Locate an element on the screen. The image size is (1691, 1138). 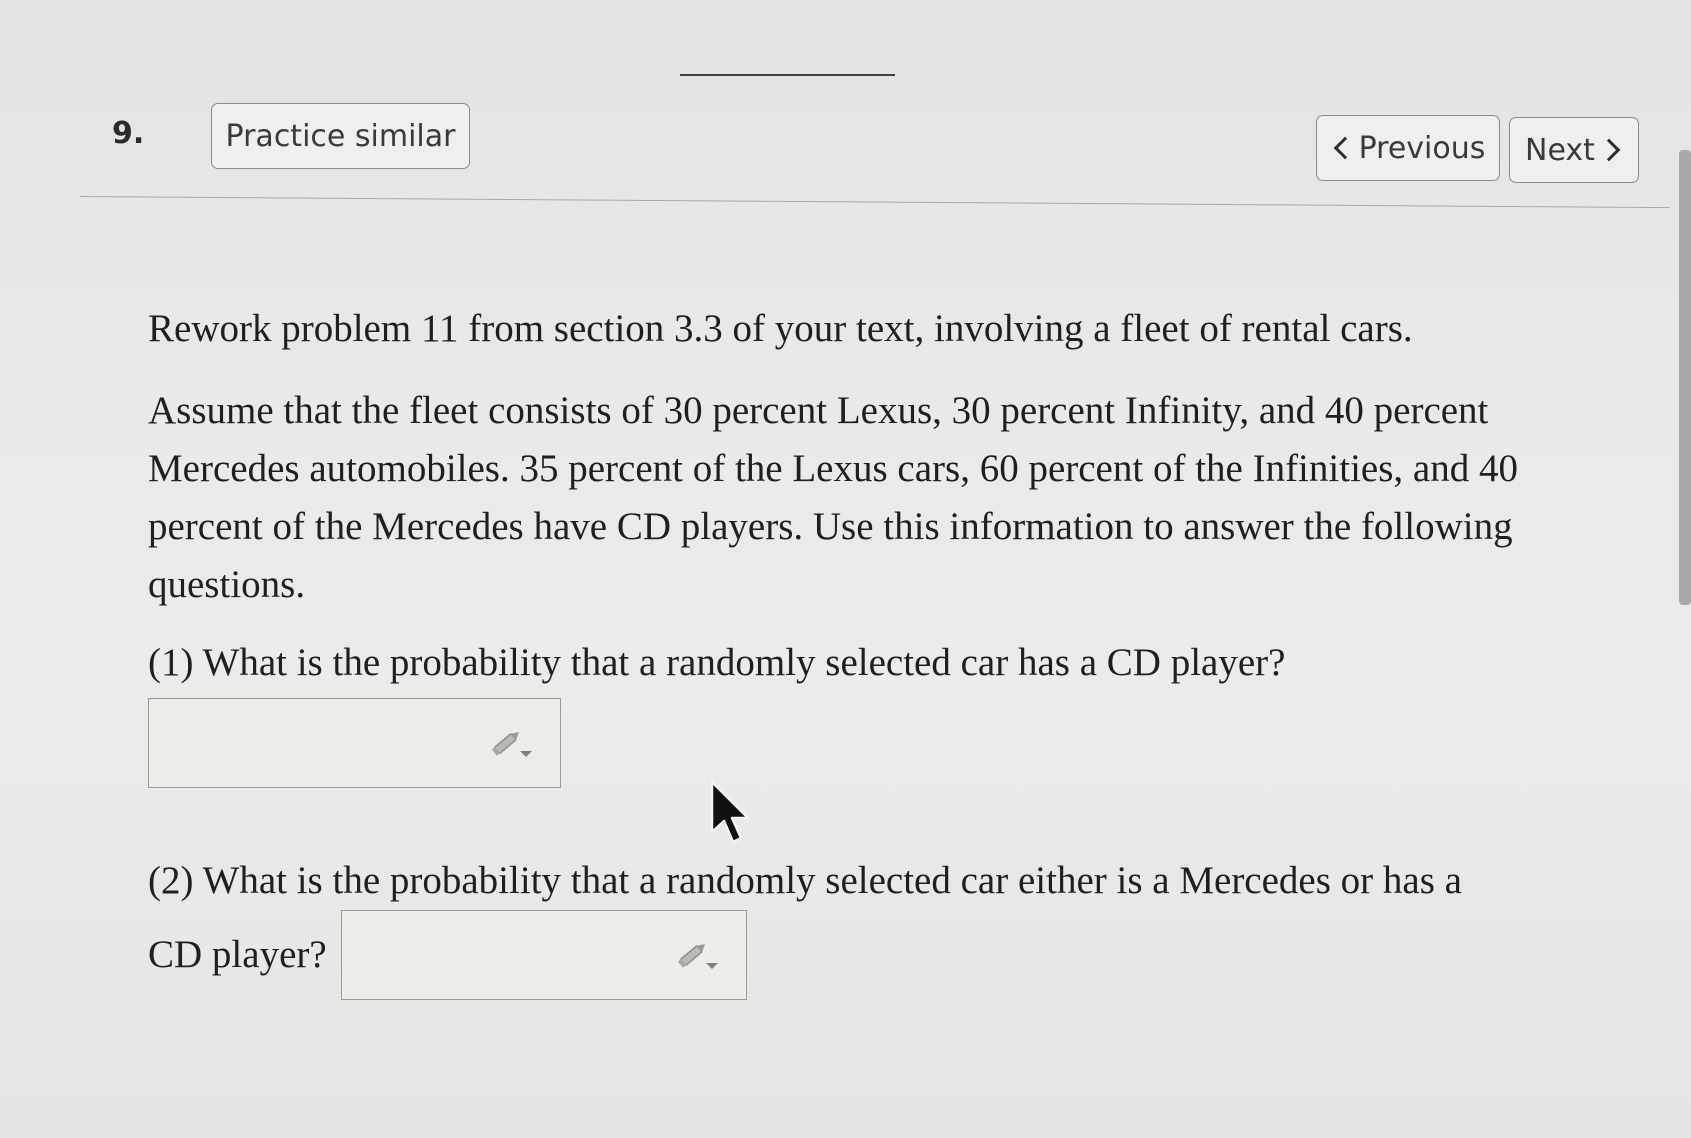
practice-similar-label: Practice similar is located at coordinates (340, 136).